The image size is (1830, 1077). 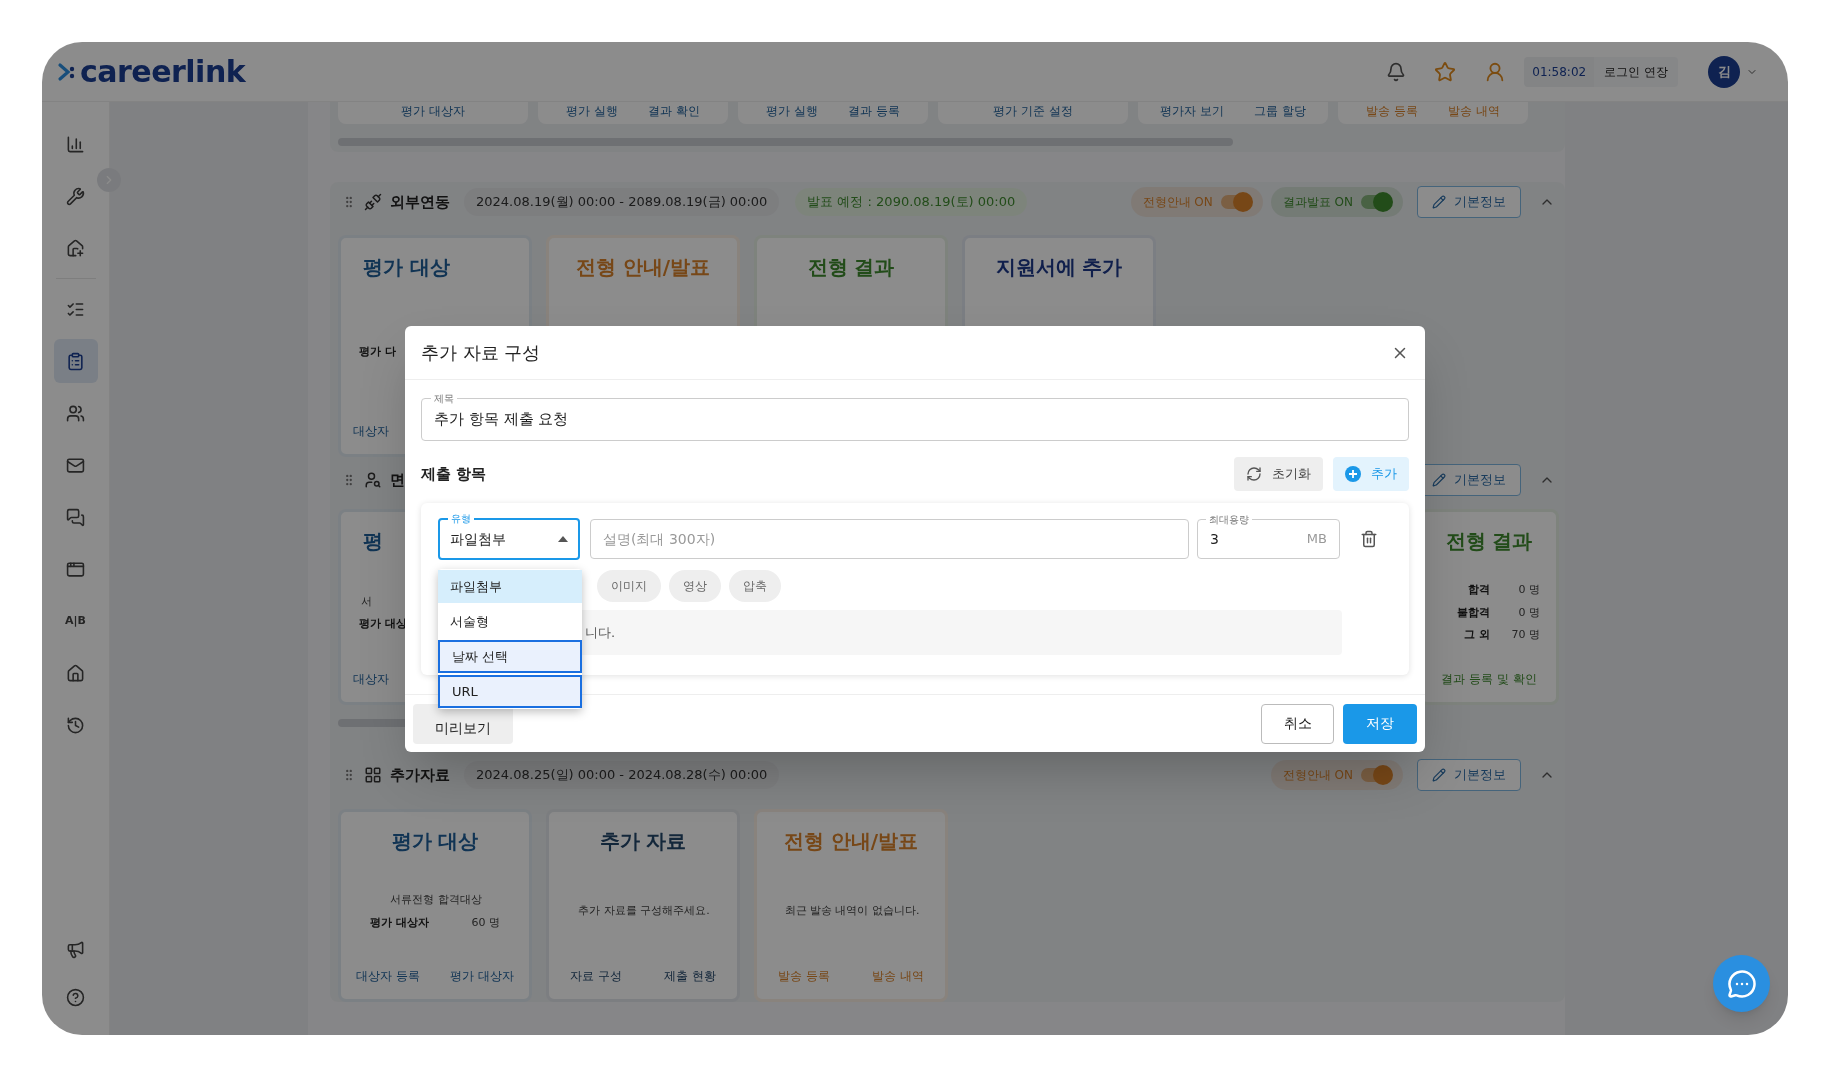 What do you see at coordinates (75, 725) in the screenshot?
I see `history-icon` at bounding box center [75, 725].